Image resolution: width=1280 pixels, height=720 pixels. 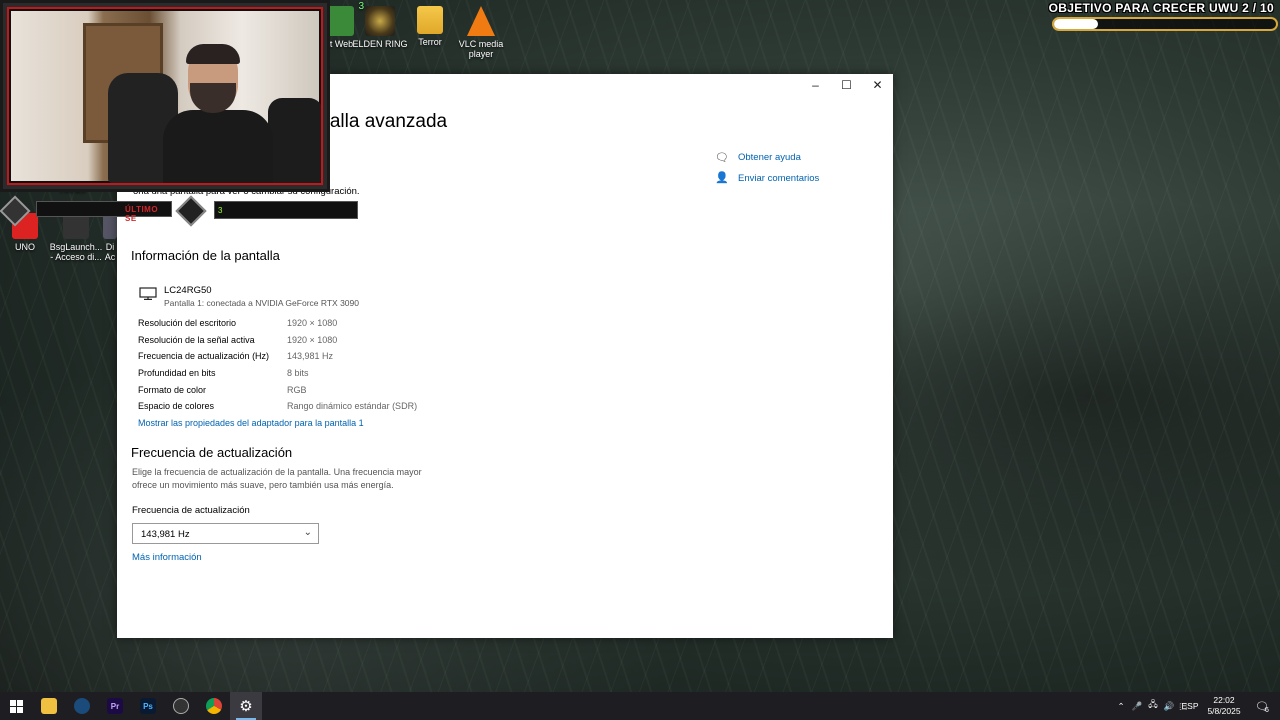 I want to click on taskbar-clock: 22:02 5/8/2025, so click(x=1224, y=706).